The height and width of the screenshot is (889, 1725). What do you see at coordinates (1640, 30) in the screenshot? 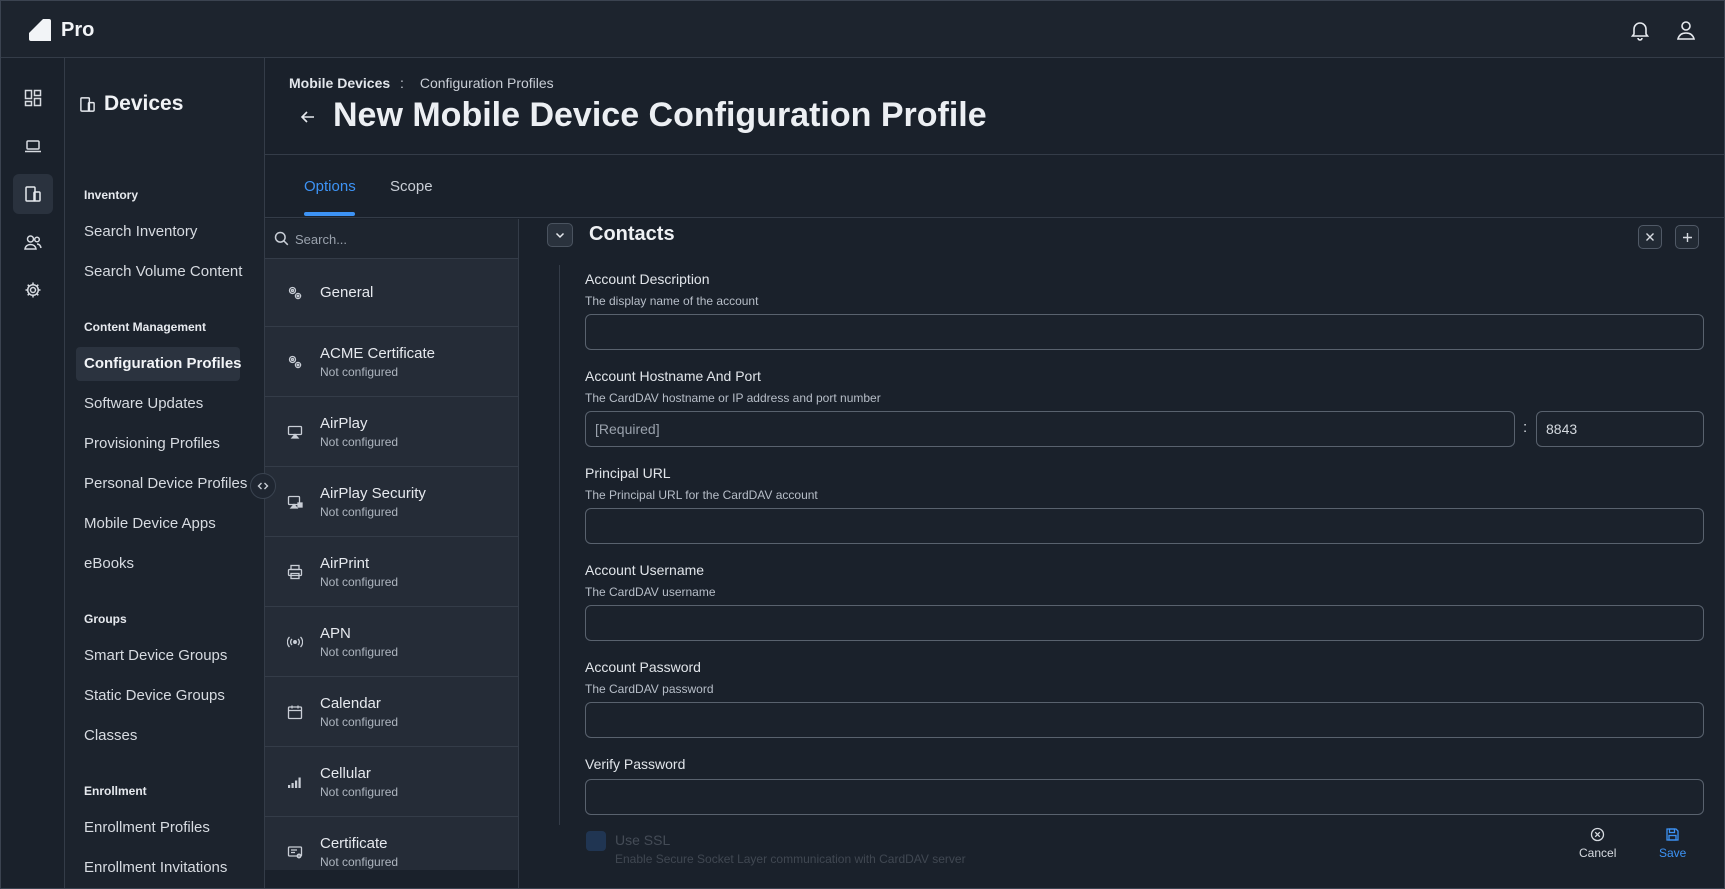
I see `bell-icon` at bounding box center [1640, 30].